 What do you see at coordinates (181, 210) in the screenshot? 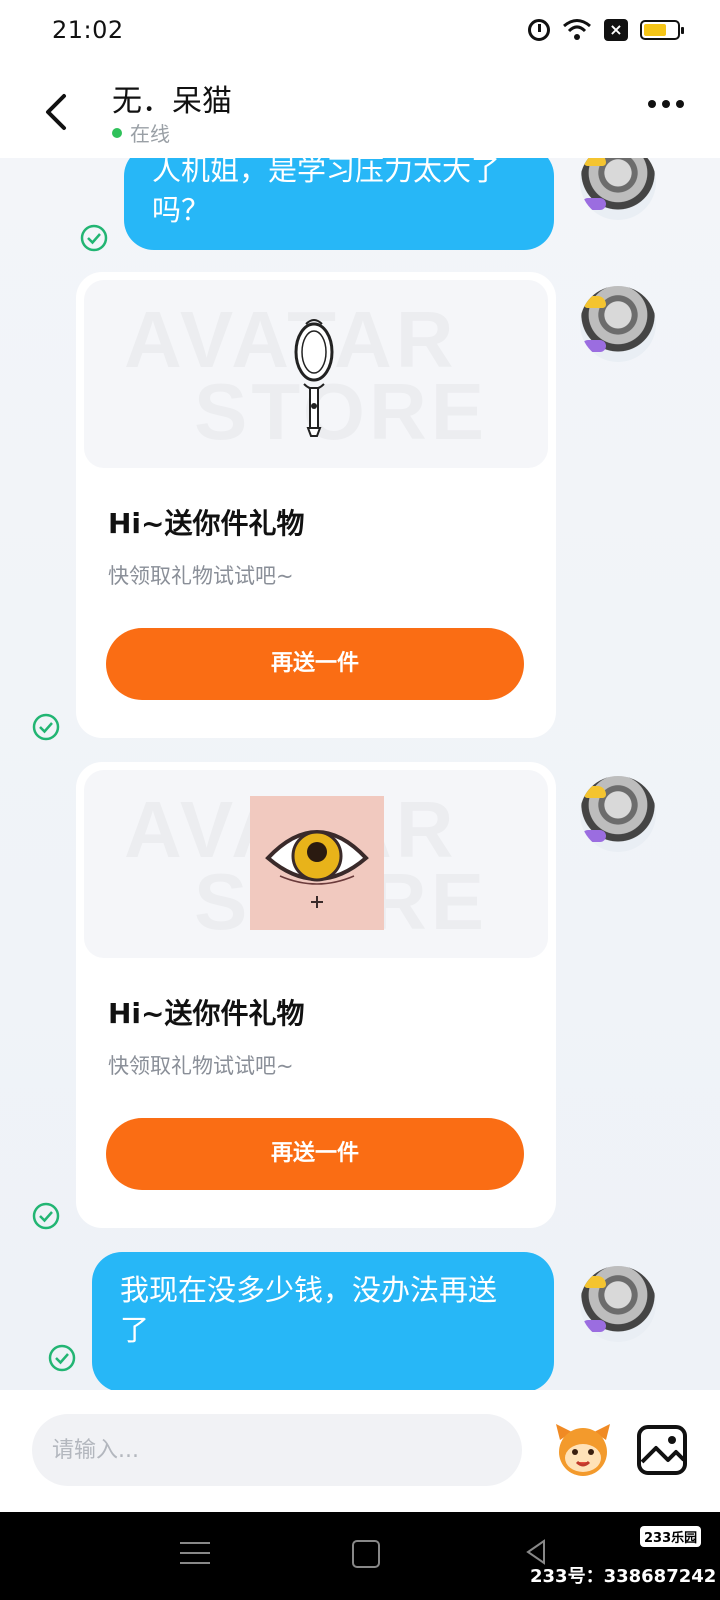
I see `message-line: 吗？` at bounding box center [181, 210].